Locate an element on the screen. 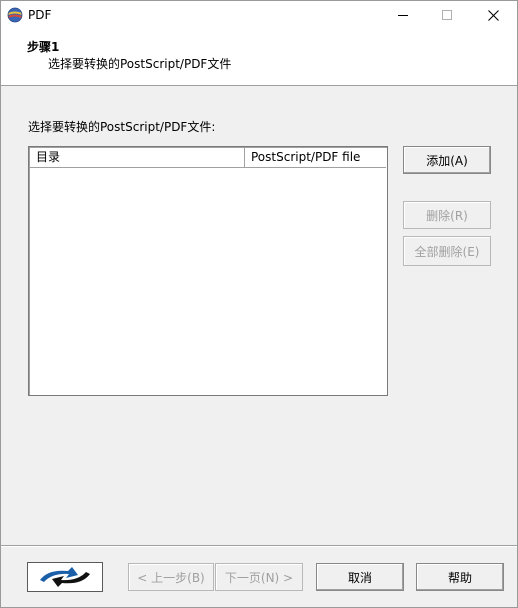 This screenshot has width=518, height=608. footer-separator is located at coordinates (259, 546).